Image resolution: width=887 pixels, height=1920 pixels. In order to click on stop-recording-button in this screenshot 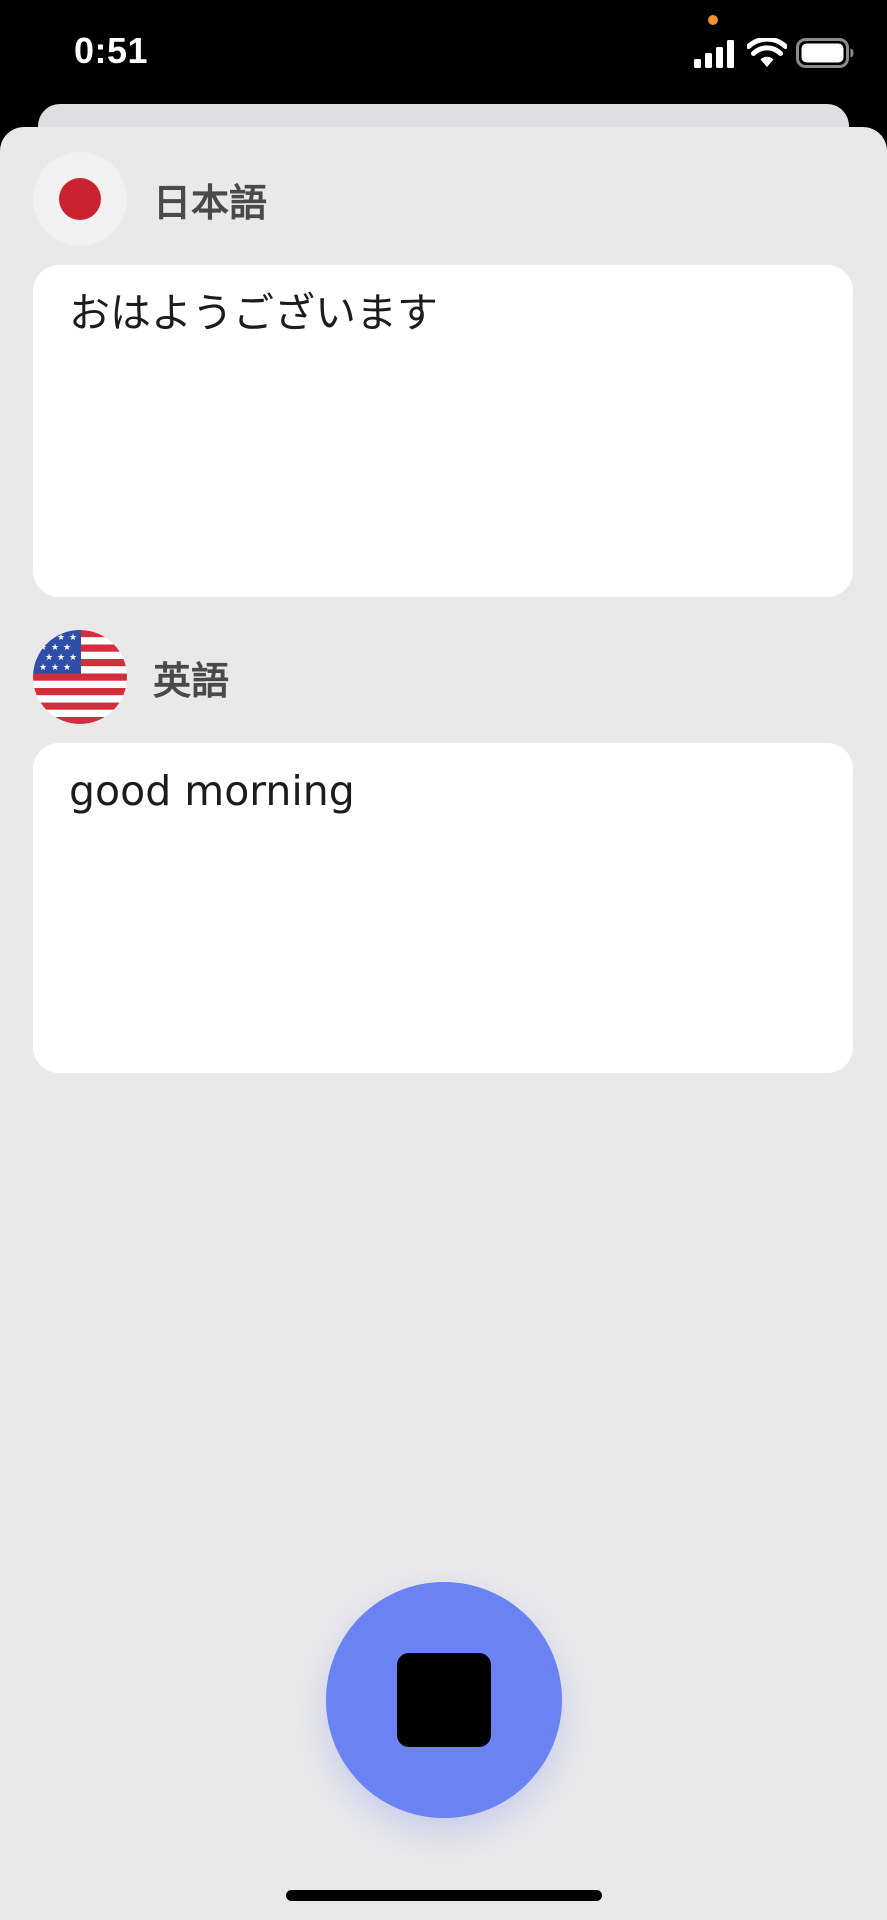, I will do `click(444, 1700)`.